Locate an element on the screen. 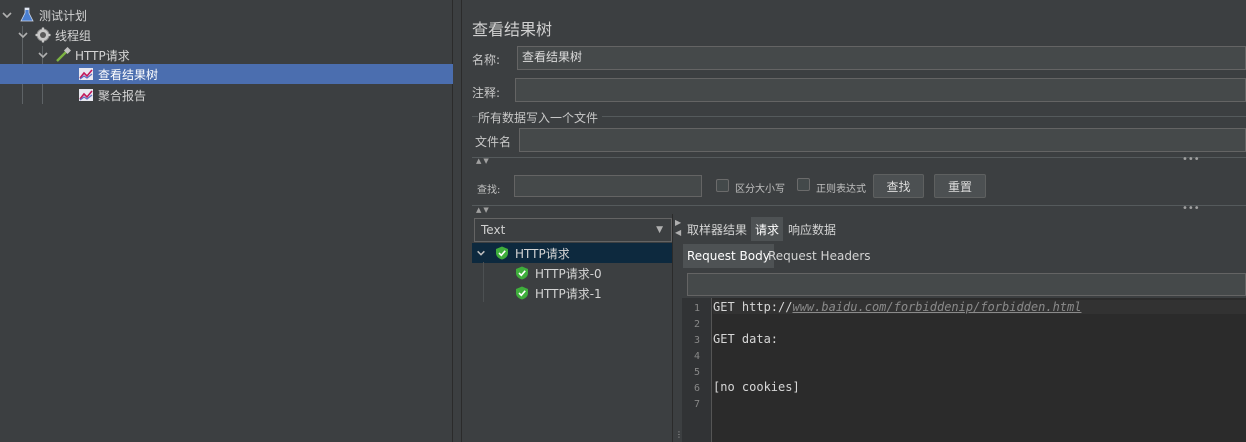 This screenshot has height=442, width=1246. tree-item-label: 查看结果树 is located at coordinates (128, 74).